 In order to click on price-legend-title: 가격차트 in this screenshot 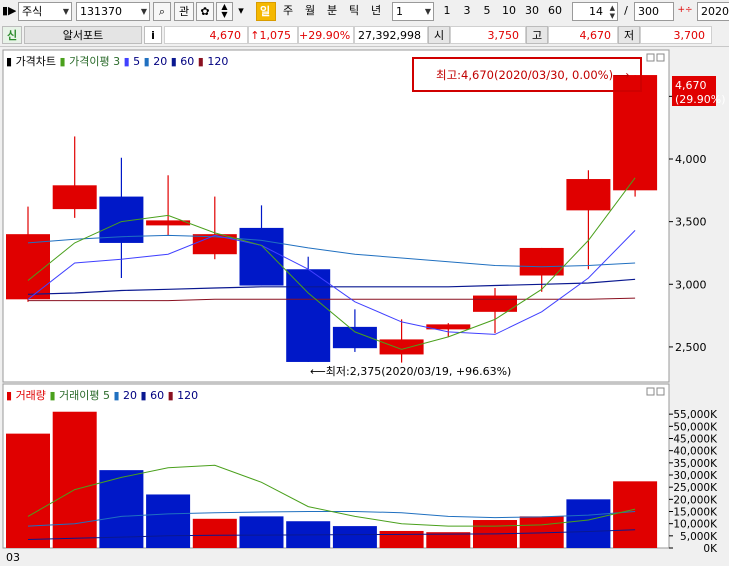, I will do `click(36, 61)`.